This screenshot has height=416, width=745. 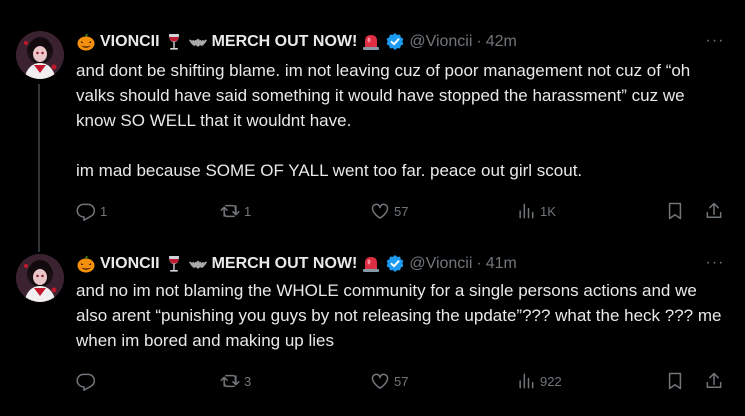 What do you see at coordinates (248, 211) in the screenshot?
I see `repost-count: 1` at bounding box center [248, 211].